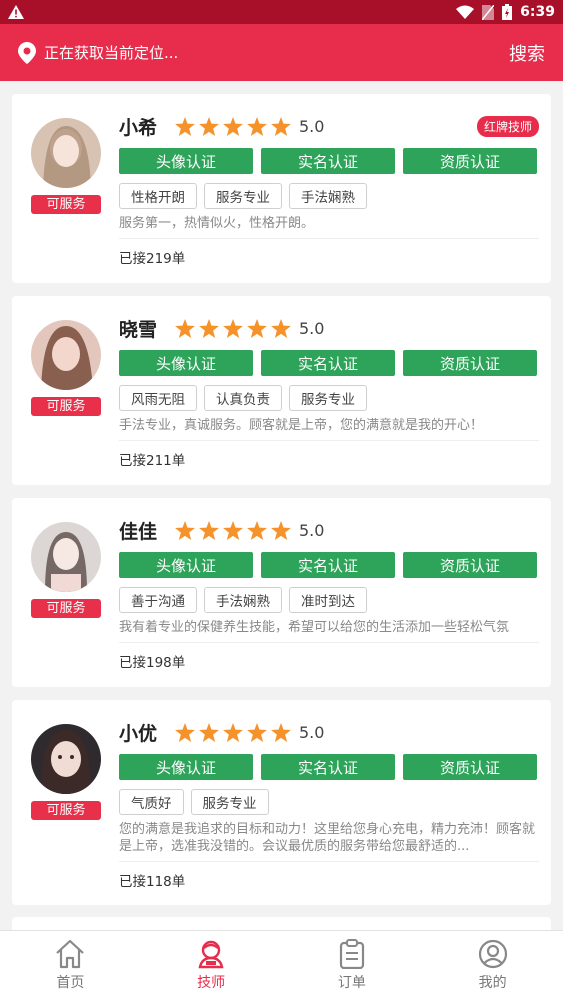  Describe the element at coordinates (281, 52) in the screenshot. I see `app-header: 正在获取当前定位... 搜索` at that location.